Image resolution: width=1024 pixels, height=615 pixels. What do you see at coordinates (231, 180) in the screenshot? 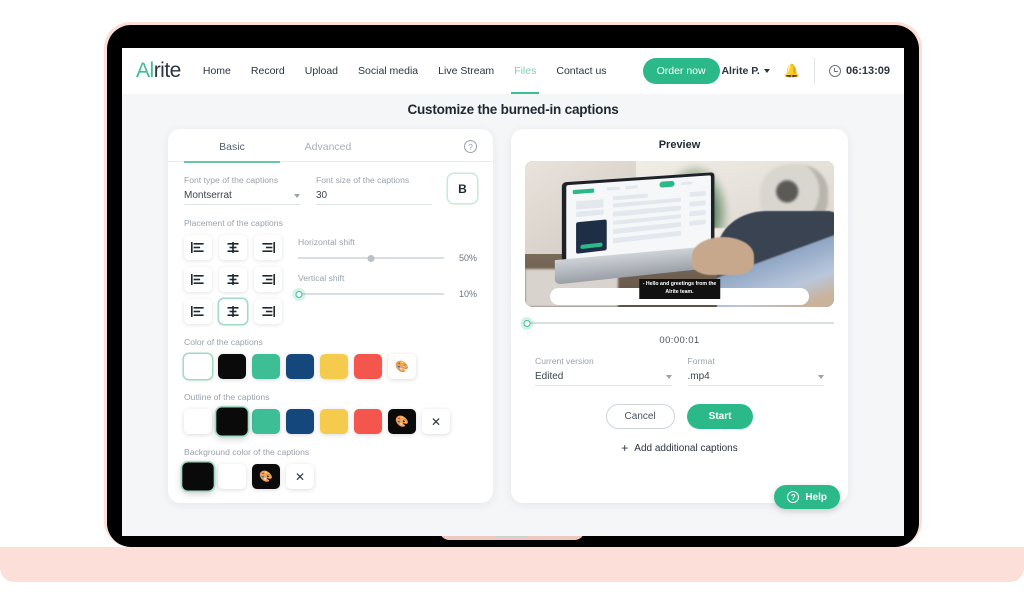
I see `font-type-label: Font type of the captions` at bounding box center [231, 180].